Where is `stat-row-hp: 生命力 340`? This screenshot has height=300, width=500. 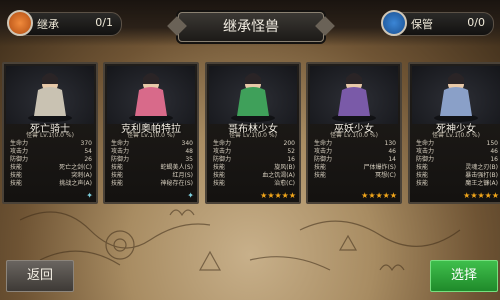 stat-row-hp: 生命力 340 is located at coordinates (152, 144).